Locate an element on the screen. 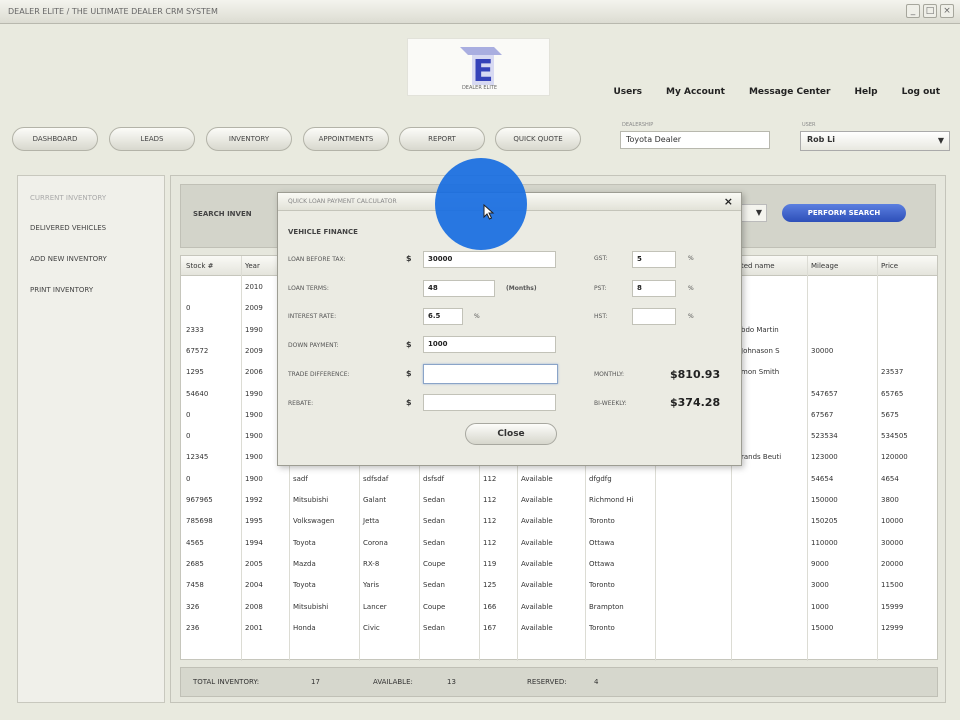  hst-input is located at coordinates (654, 316).